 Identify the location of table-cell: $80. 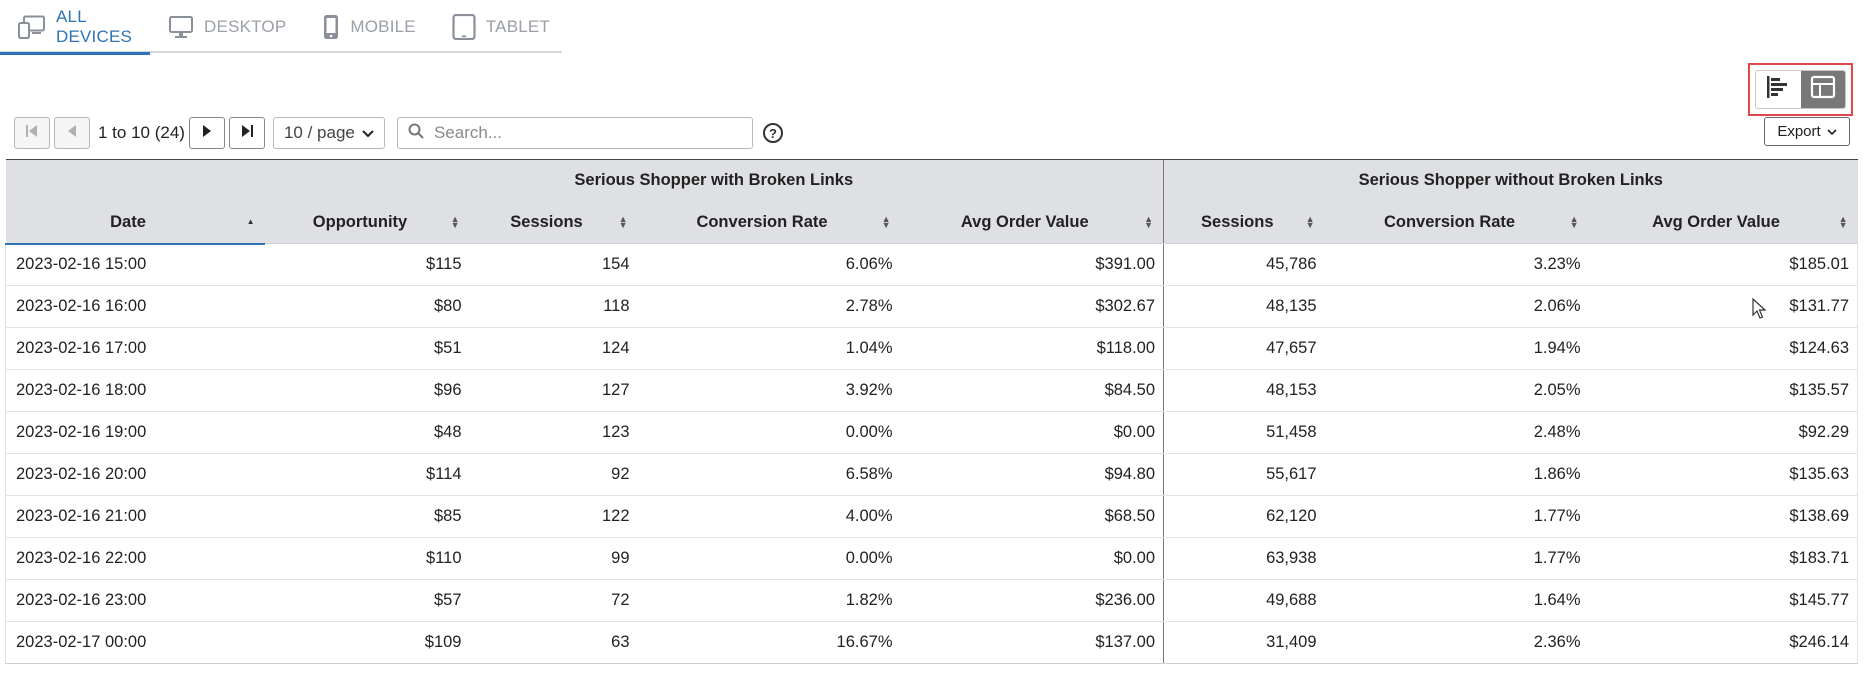
(367, 306).